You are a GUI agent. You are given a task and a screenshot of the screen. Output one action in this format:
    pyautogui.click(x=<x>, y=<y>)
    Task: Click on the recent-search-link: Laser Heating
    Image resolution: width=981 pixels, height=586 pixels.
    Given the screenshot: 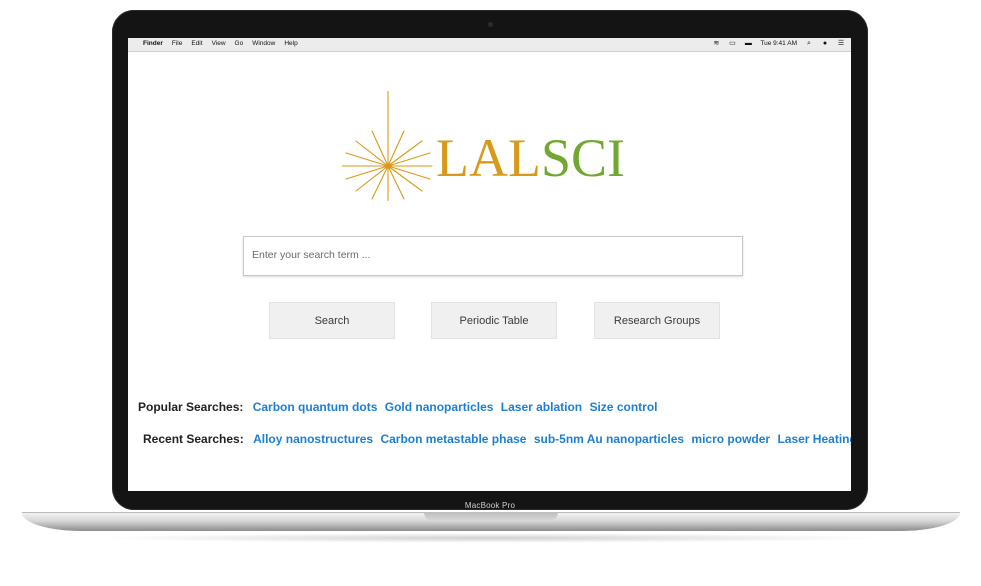 What is the action you would take?
    pyautogui.click(x=814, y=439)
    